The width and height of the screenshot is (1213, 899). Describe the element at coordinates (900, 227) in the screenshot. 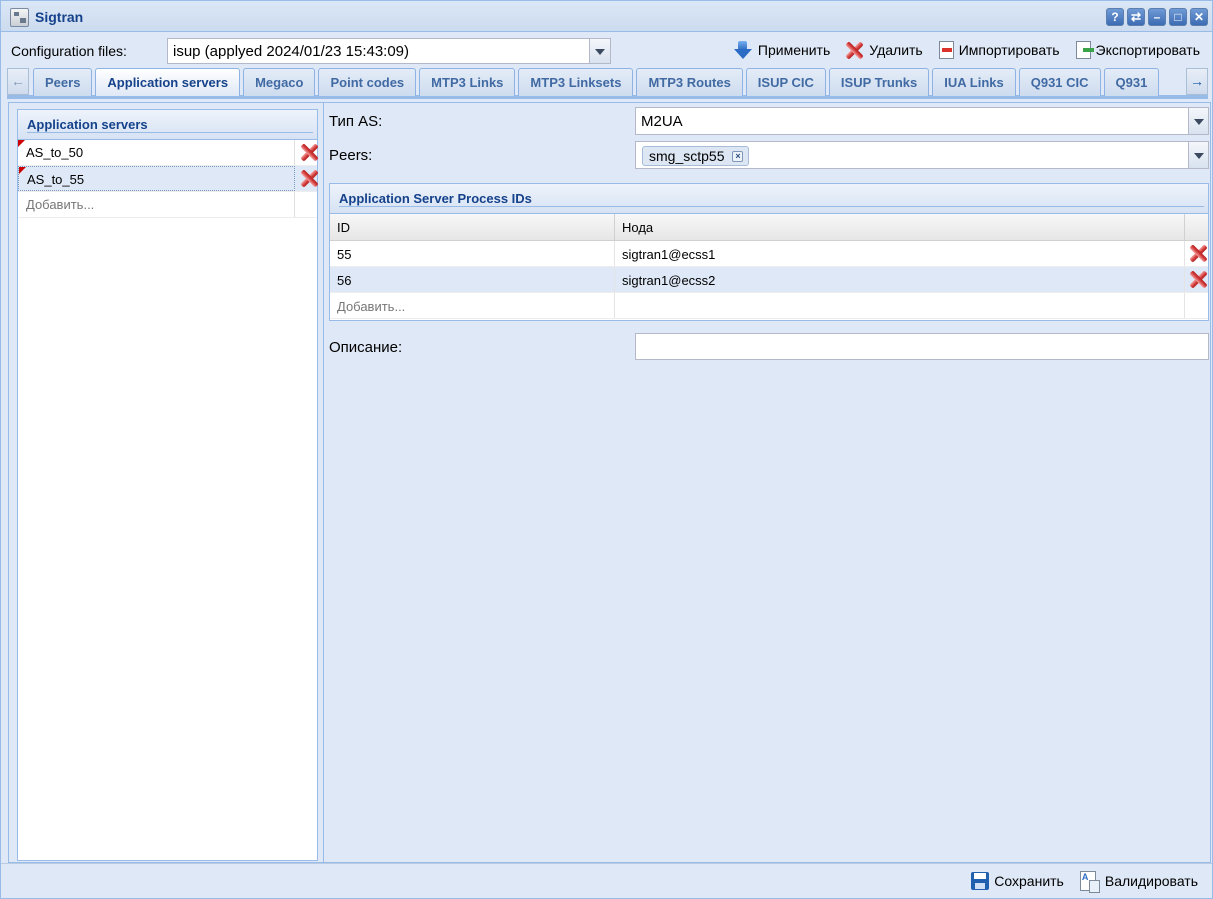

I see `column-header-node: Нода` at that location.